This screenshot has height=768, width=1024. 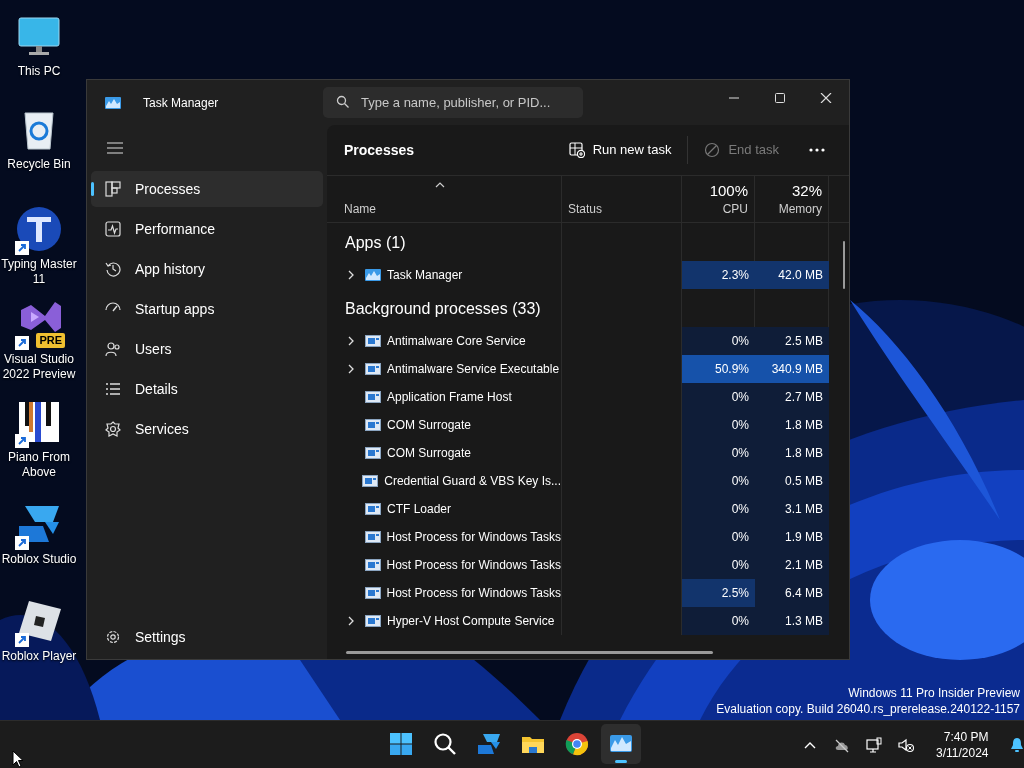 What do you see at coordinates (113, 349) in the screenshot?
I see `users-icon` at bounding box center [113, 349].